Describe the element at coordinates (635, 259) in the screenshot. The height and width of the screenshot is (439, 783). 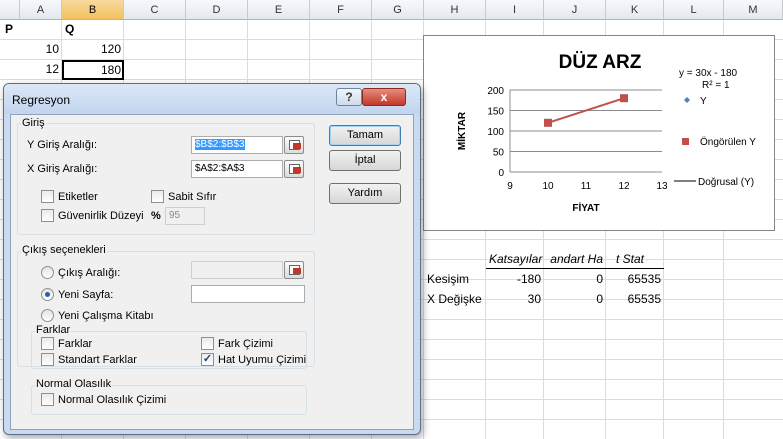
I see `output-header-t-stat: t Stat` at that location.